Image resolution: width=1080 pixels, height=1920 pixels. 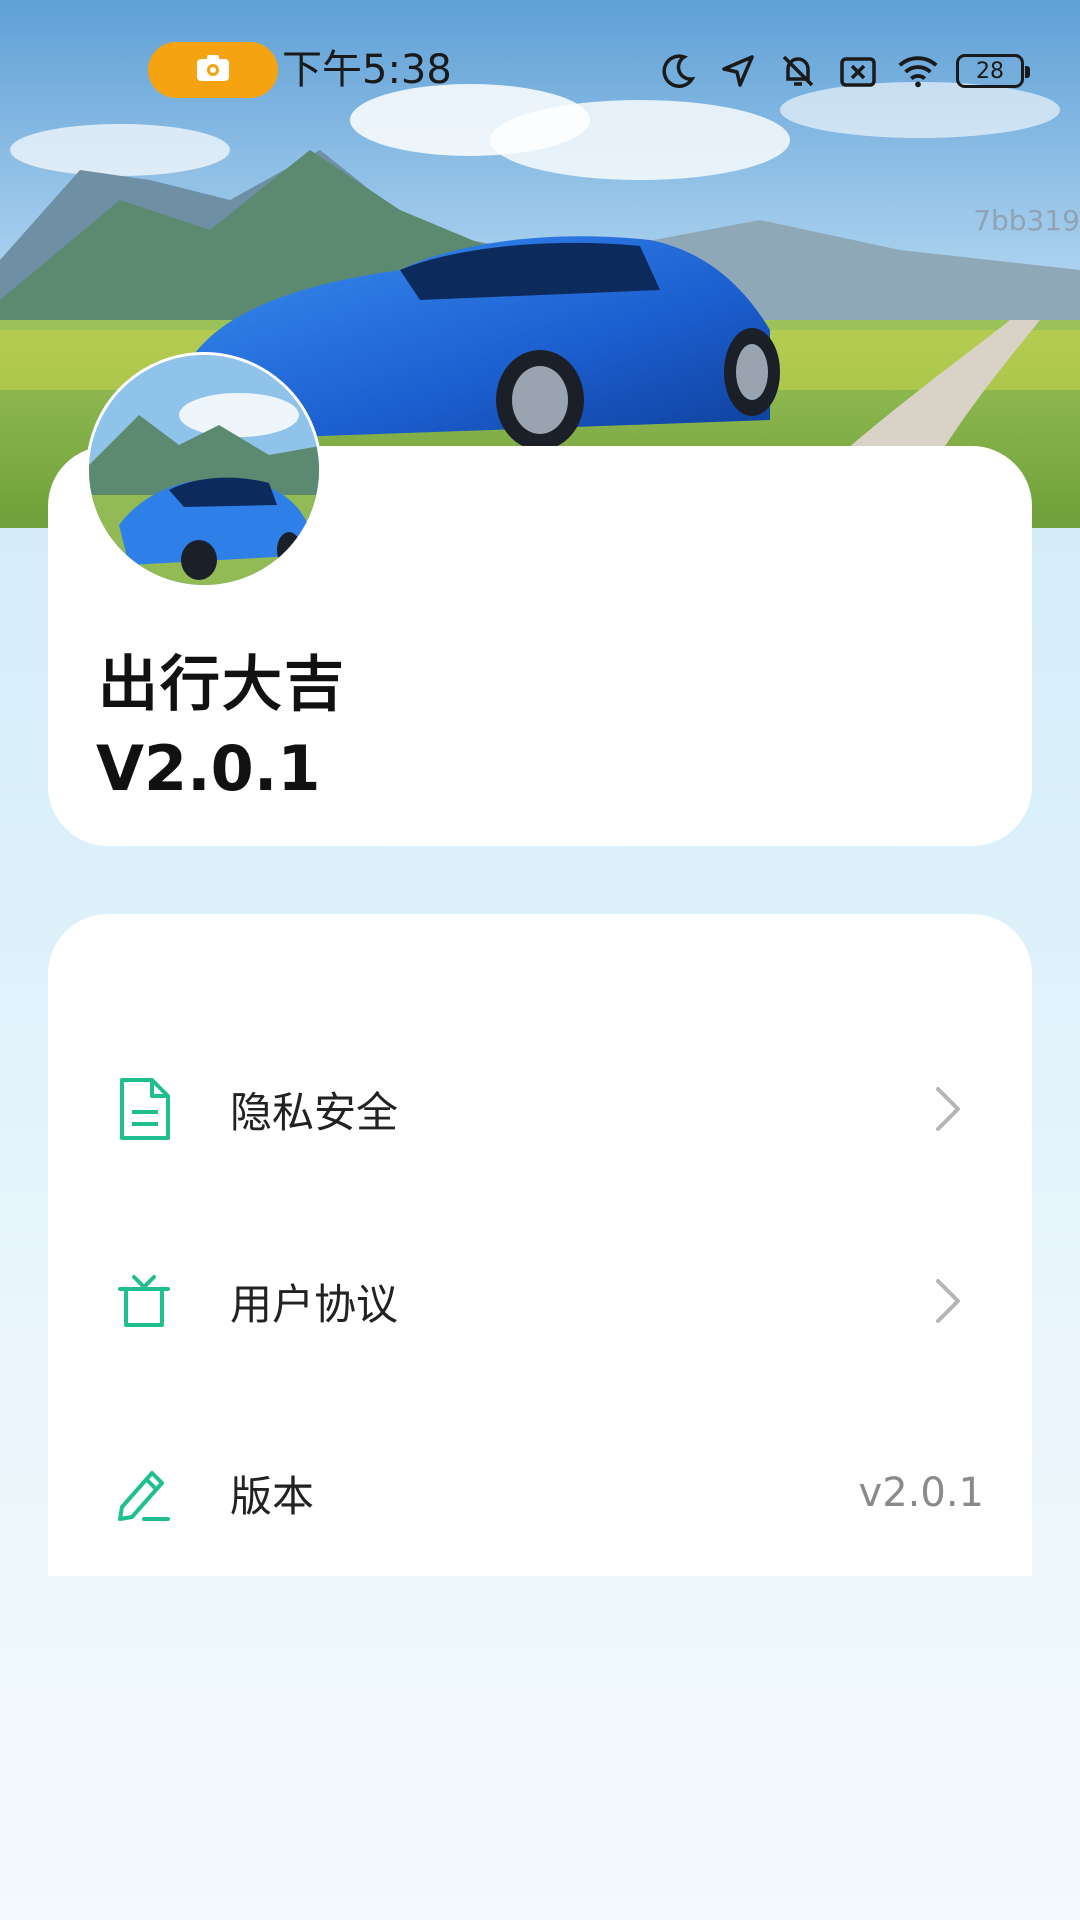 What do you see at coordinates (858, 71) in the screenshot?
I see `sim-off-icon` at bounding box center [858, 71].